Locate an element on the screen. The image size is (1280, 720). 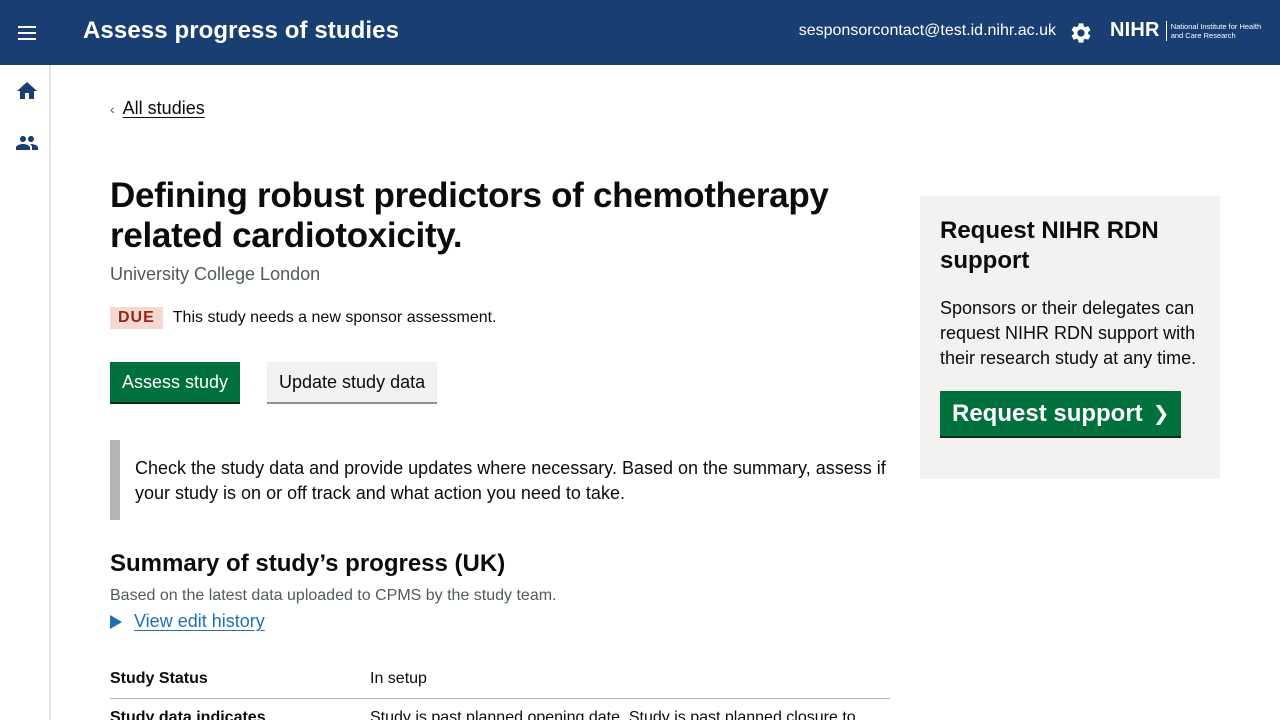
back-link-all-studies: ‹ All studies is located at coordinates (157, 108).